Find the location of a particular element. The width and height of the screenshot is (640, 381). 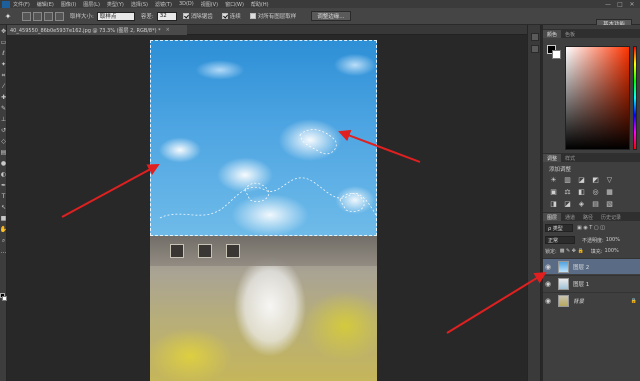

lock-icons: ▩ ✎ ✥ 🔒 is located at coordinates (572, 251).